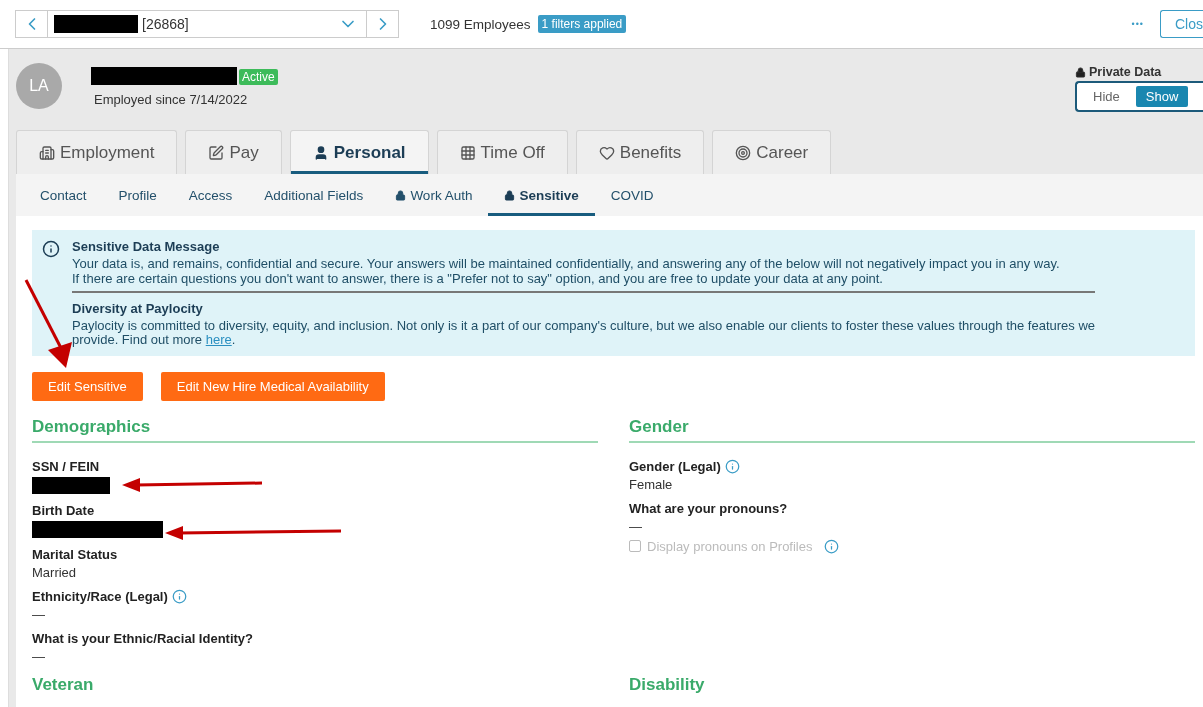  I want to click on field-label: What are your pronouns?, so click(708, 508).